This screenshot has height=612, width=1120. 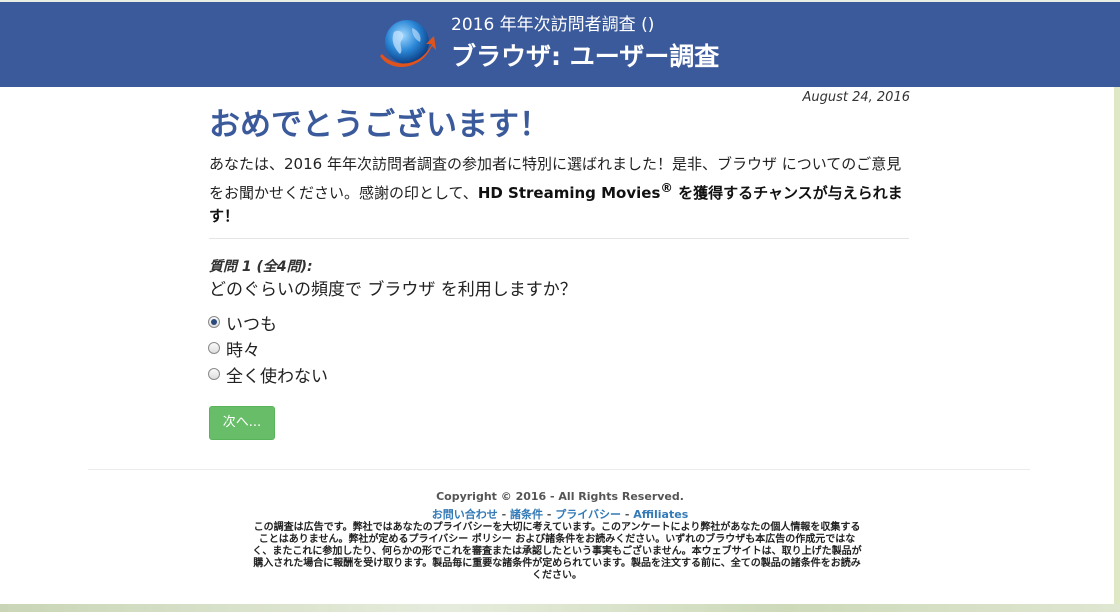 I want to click on footer-links: お問い合わせ - 諸条件 - プライバシー - Affiliates, so click(x=560, y=514).